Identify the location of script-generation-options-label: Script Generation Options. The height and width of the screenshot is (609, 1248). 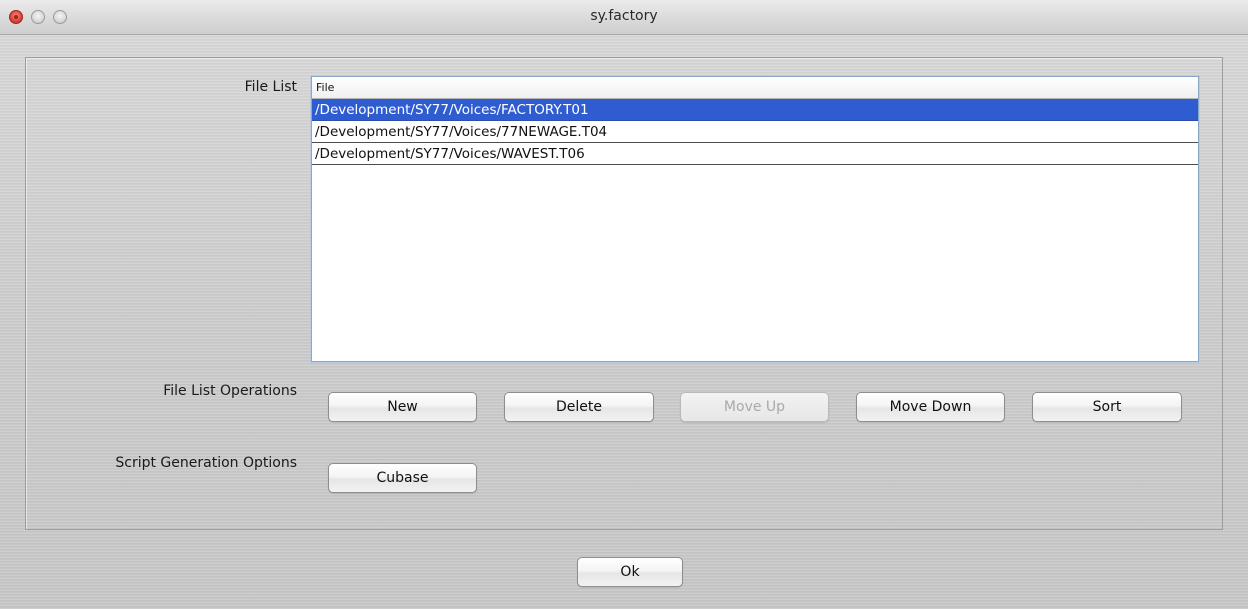
(206, 463).